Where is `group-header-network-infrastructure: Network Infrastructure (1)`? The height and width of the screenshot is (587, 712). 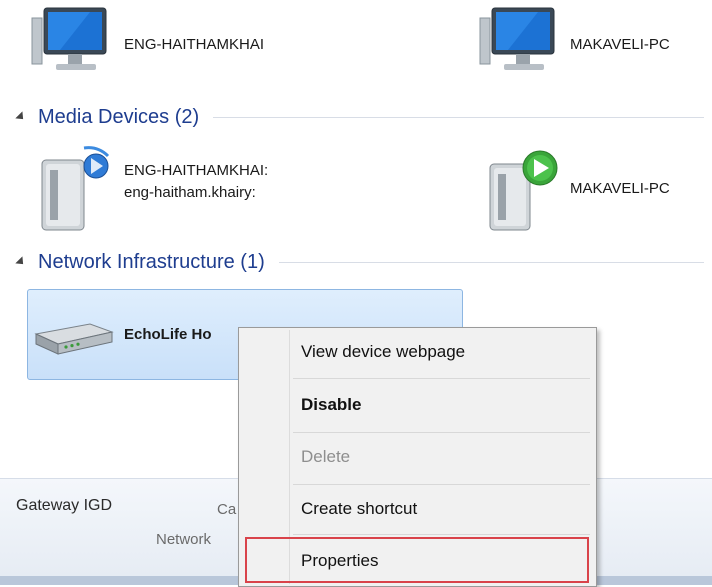
group-header-network-infrastructure: Network Infrastructure (1) is located at coordinates (363, 262).